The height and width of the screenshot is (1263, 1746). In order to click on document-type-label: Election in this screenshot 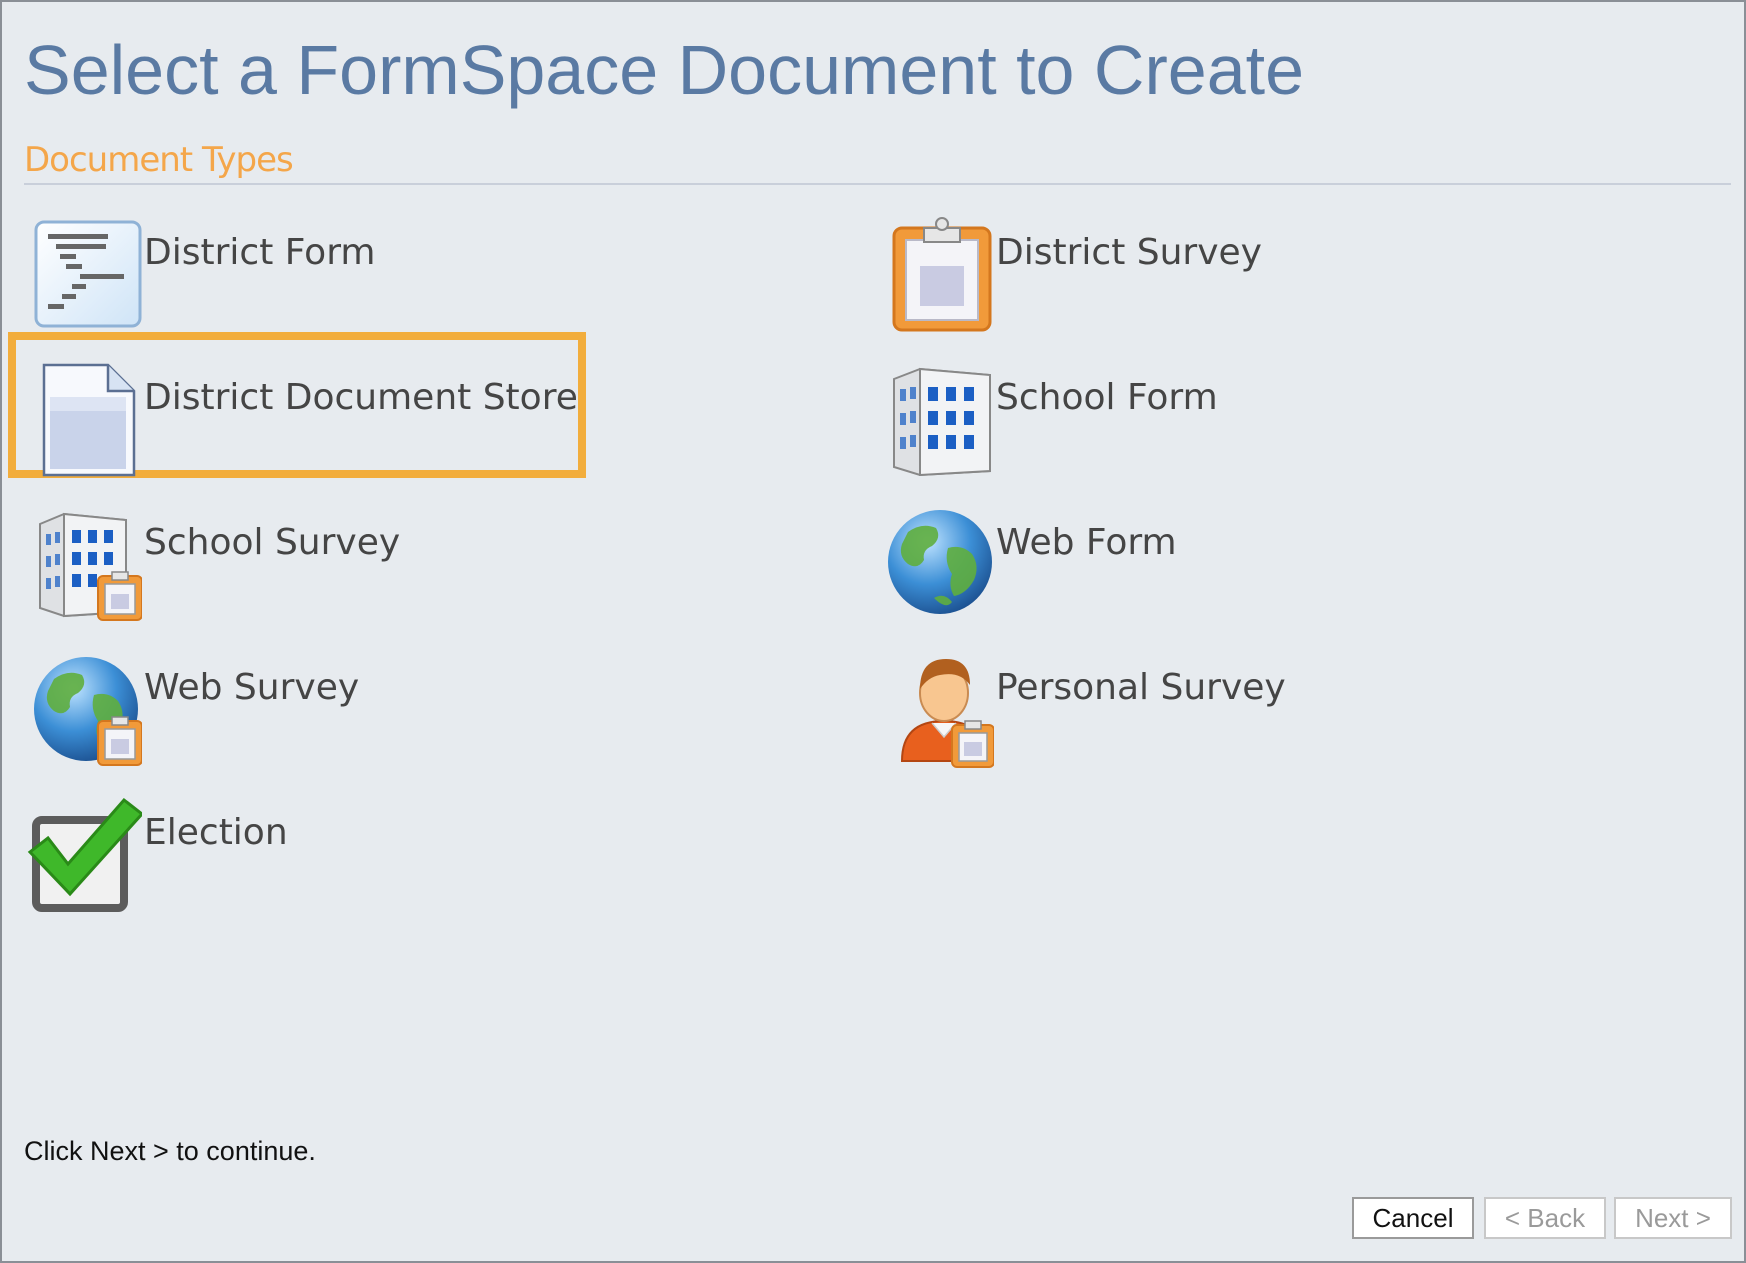, I will do `click(216, 832)`.